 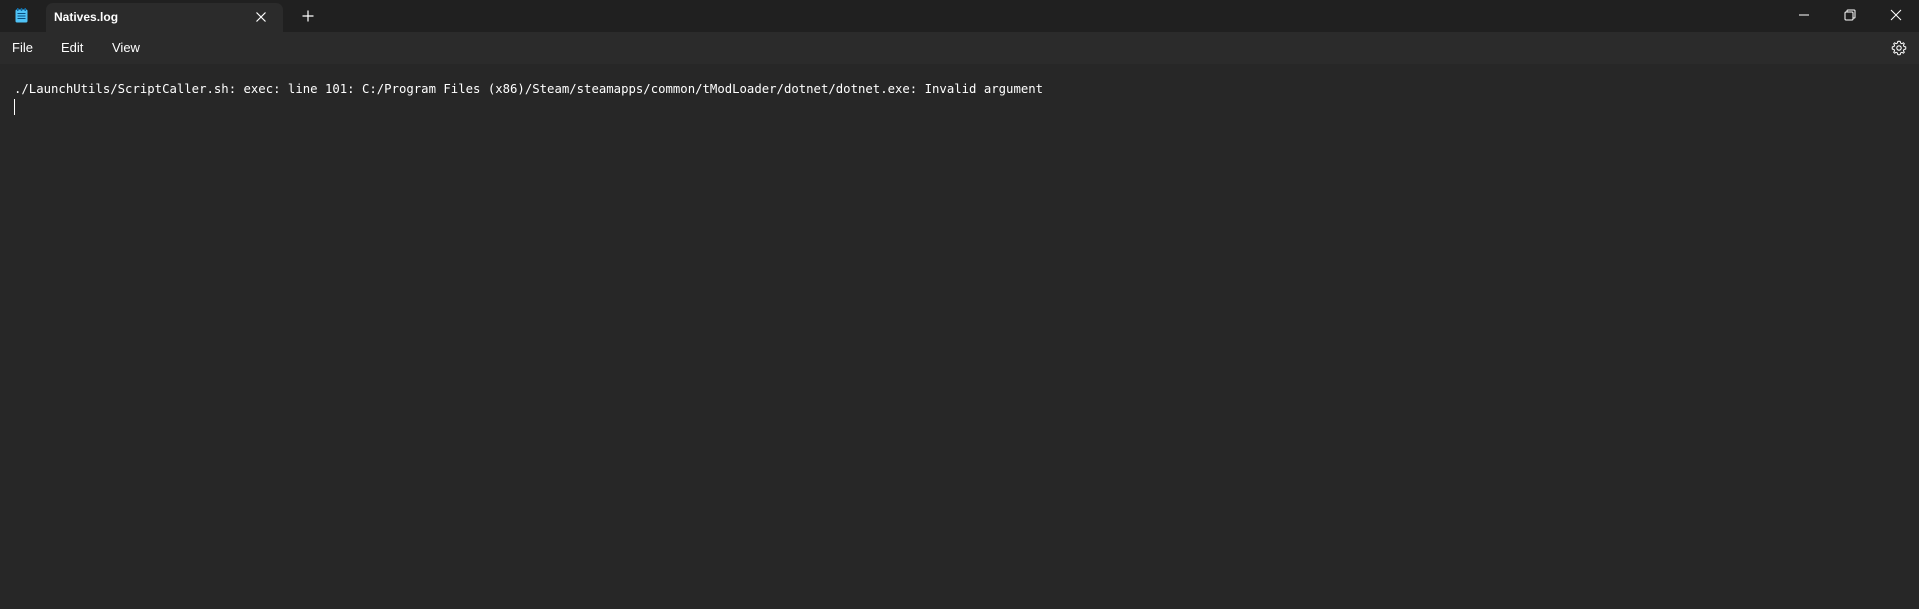 I want to click on menu-bar: File Edit View, so click(x=959, y=48).